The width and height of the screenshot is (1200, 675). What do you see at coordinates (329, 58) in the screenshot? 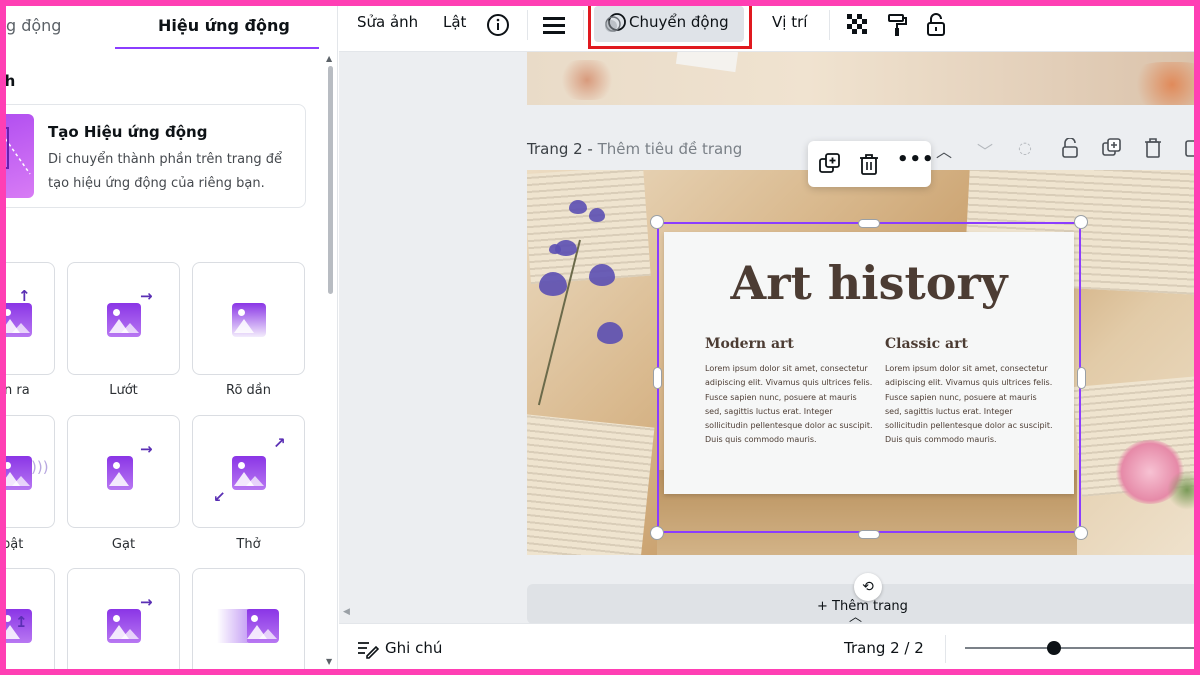
I see `scroll-up-icon: ▲` at bounding box center [329, 58].